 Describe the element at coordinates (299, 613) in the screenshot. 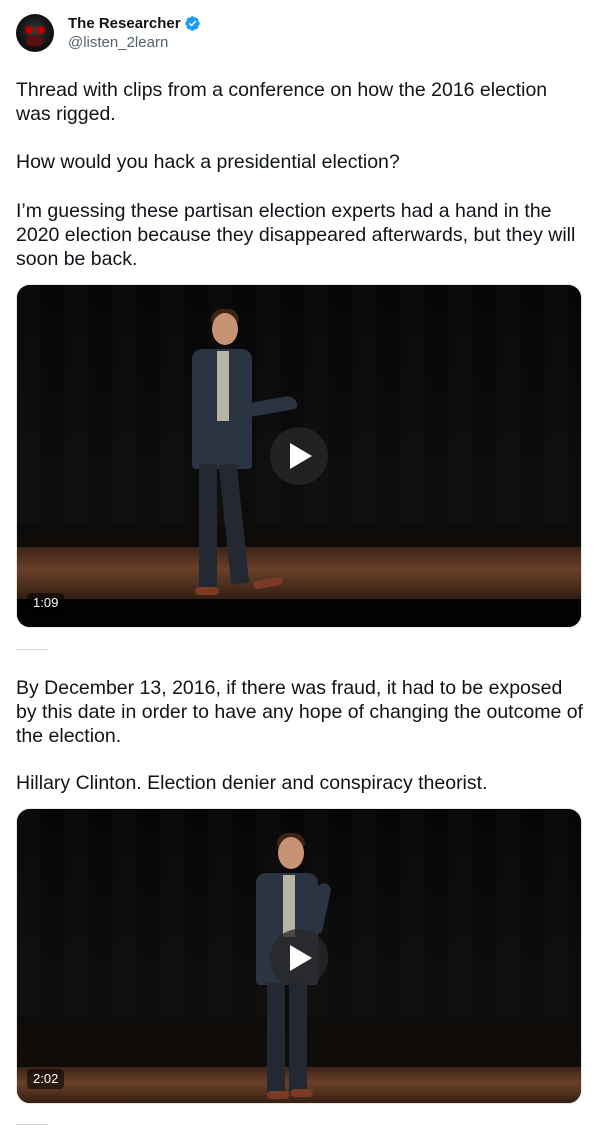

I see `video-bottom-bar` at that location.